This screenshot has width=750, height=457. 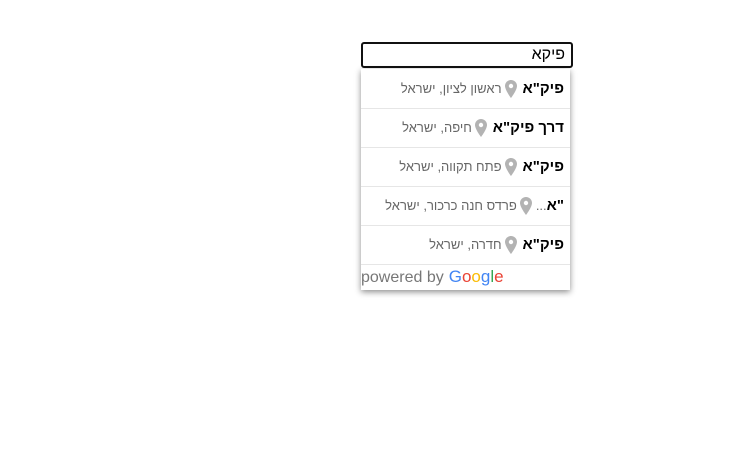 I want to click on google-logo-letter: g, so click(x=485, y=276).